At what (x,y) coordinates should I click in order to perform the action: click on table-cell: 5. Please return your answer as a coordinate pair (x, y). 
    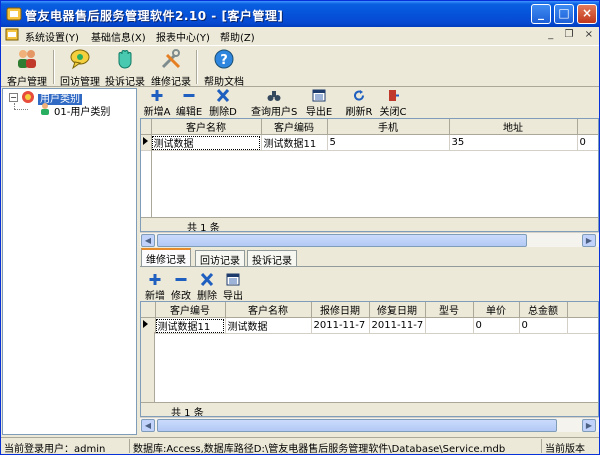
    Looking at the image, I should click on (388, 142).